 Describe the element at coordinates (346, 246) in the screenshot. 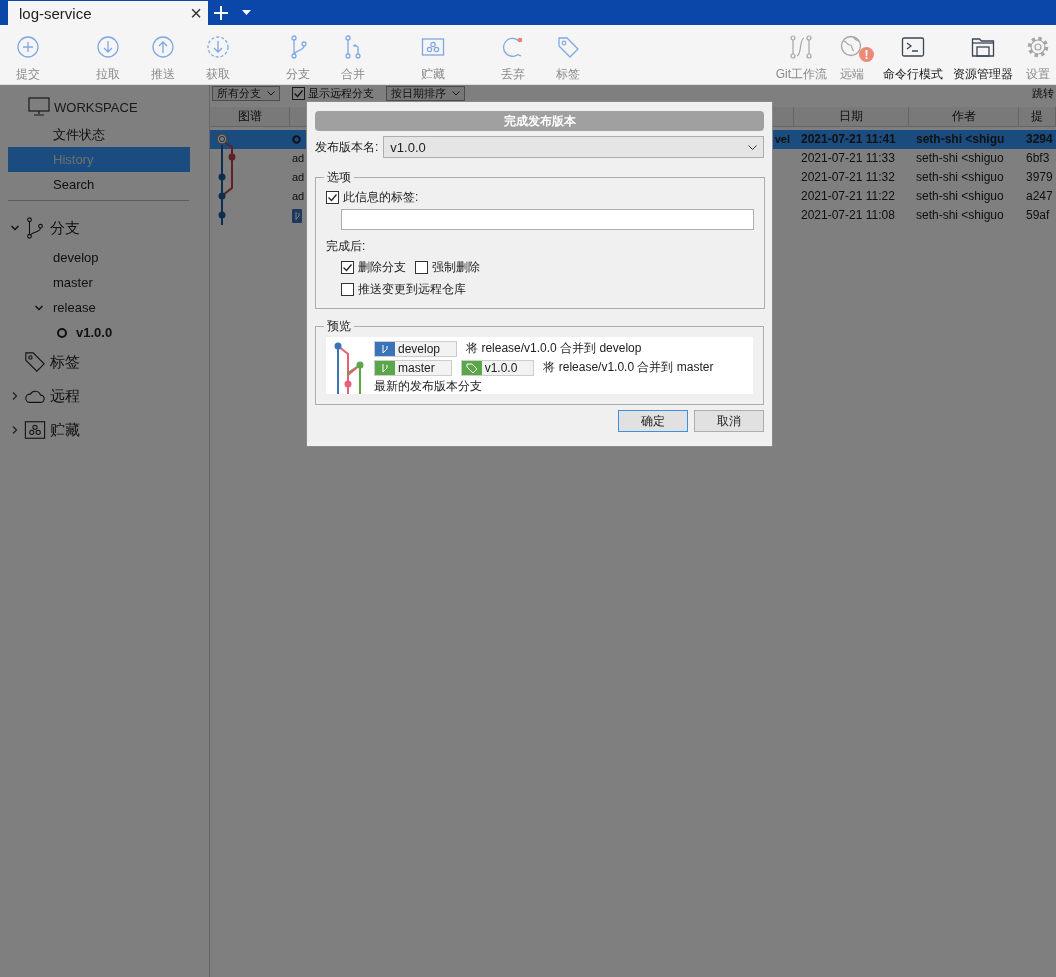

I see `section-label: 完成后:` at that location.